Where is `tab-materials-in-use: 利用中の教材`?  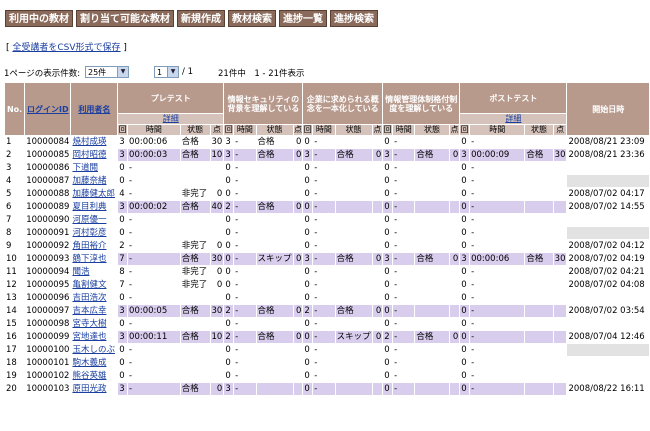
tab-materials-in-use: 利用中の教材 is located at coordinates (39, 18).